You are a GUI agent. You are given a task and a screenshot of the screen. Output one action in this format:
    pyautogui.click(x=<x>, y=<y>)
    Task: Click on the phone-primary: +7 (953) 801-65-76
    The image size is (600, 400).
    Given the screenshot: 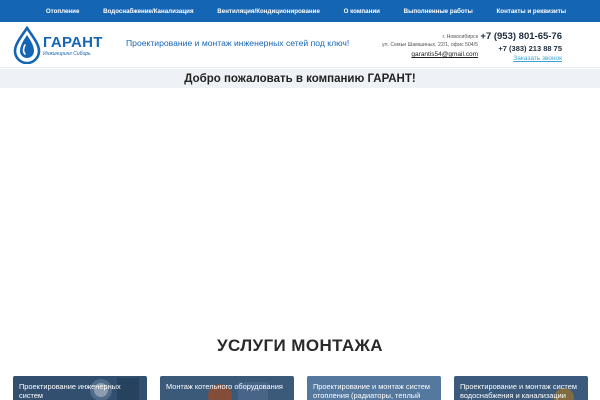 What is the action you would take?
    pyautogui.click(x=521, y=36)
    